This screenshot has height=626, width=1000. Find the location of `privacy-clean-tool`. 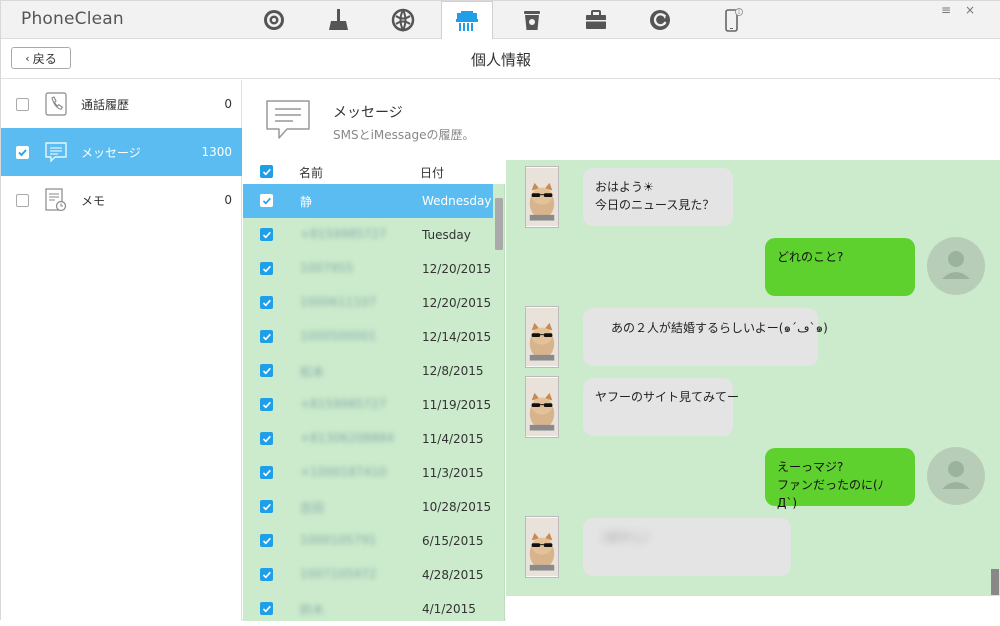

privacy-clean-tool is located at coordinates (467, 20).